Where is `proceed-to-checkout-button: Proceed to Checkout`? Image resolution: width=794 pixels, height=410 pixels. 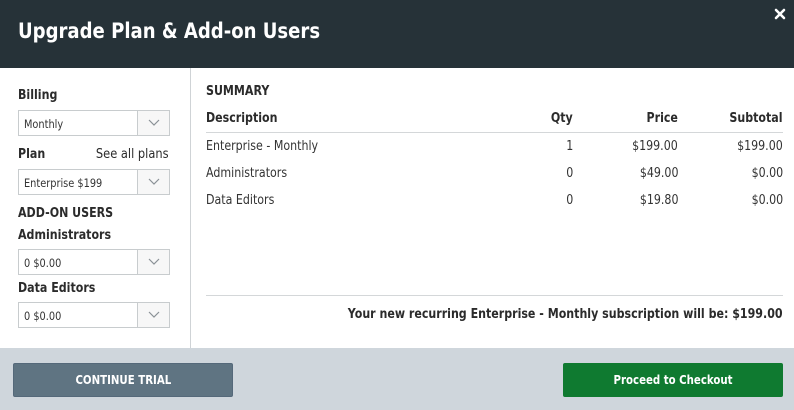 proceed-to-checkout-button: Proceed to Checkout is located at coordinates (673, 380).